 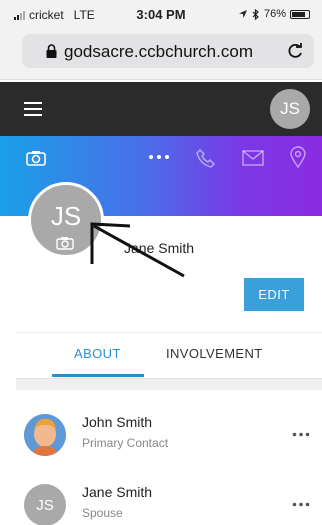 What do you see at coordinates (33, 109) in the screenshot?
I see `hamburger-icon` at bounding box center [33, 109].